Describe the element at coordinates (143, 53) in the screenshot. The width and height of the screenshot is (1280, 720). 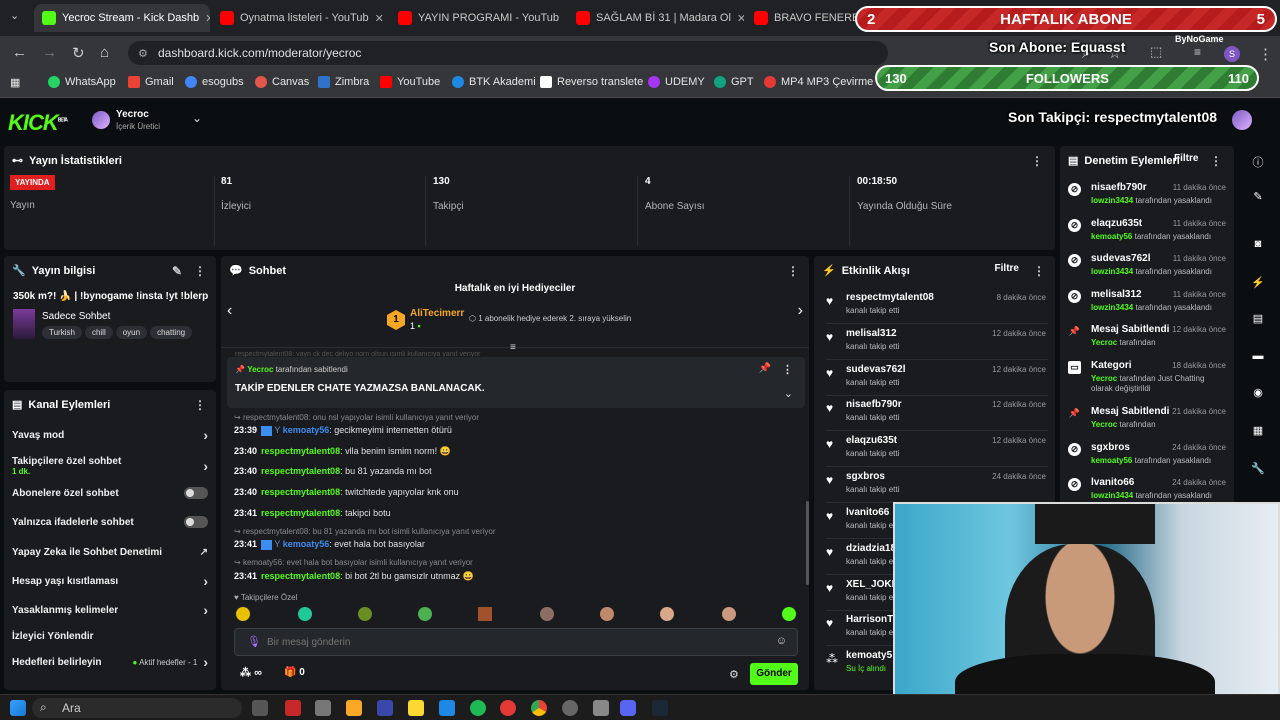
I see `site-info-icon: ⚙` at that location.